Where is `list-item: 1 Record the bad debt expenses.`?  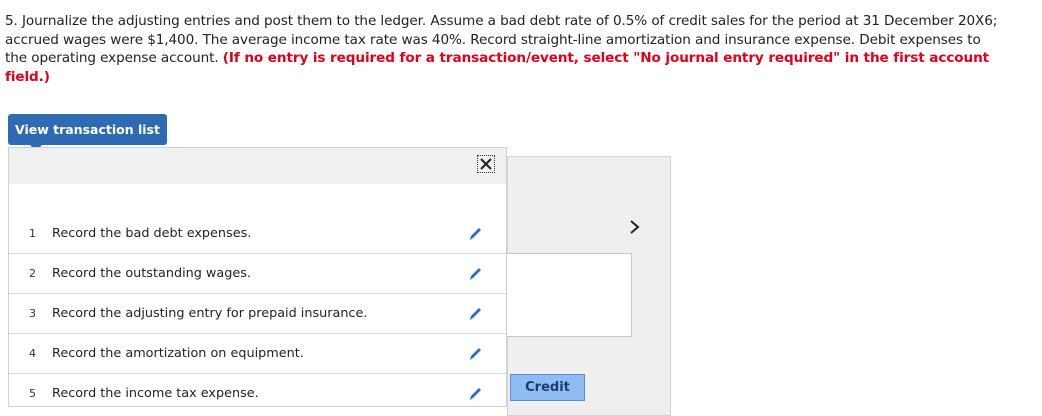
list-item: 1 Record the bad debt expenses. is located at coordinates (257, 234).